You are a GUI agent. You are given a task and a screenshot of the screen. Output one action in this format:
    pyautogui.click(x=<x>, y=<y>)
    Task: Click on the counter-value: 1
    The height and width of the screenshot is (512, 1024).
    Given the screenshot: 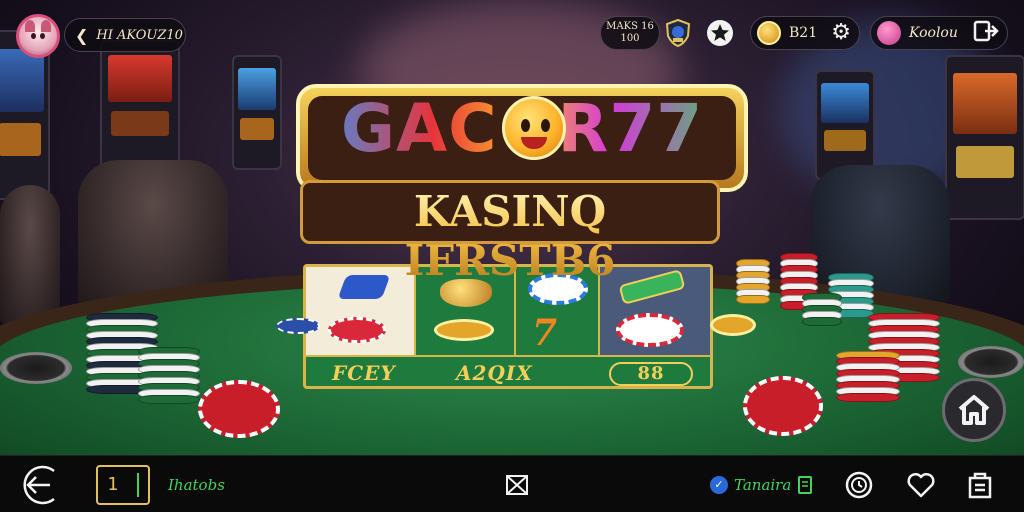 What is the action you would take?
    pyautogui.click(x=113, y=484)
    